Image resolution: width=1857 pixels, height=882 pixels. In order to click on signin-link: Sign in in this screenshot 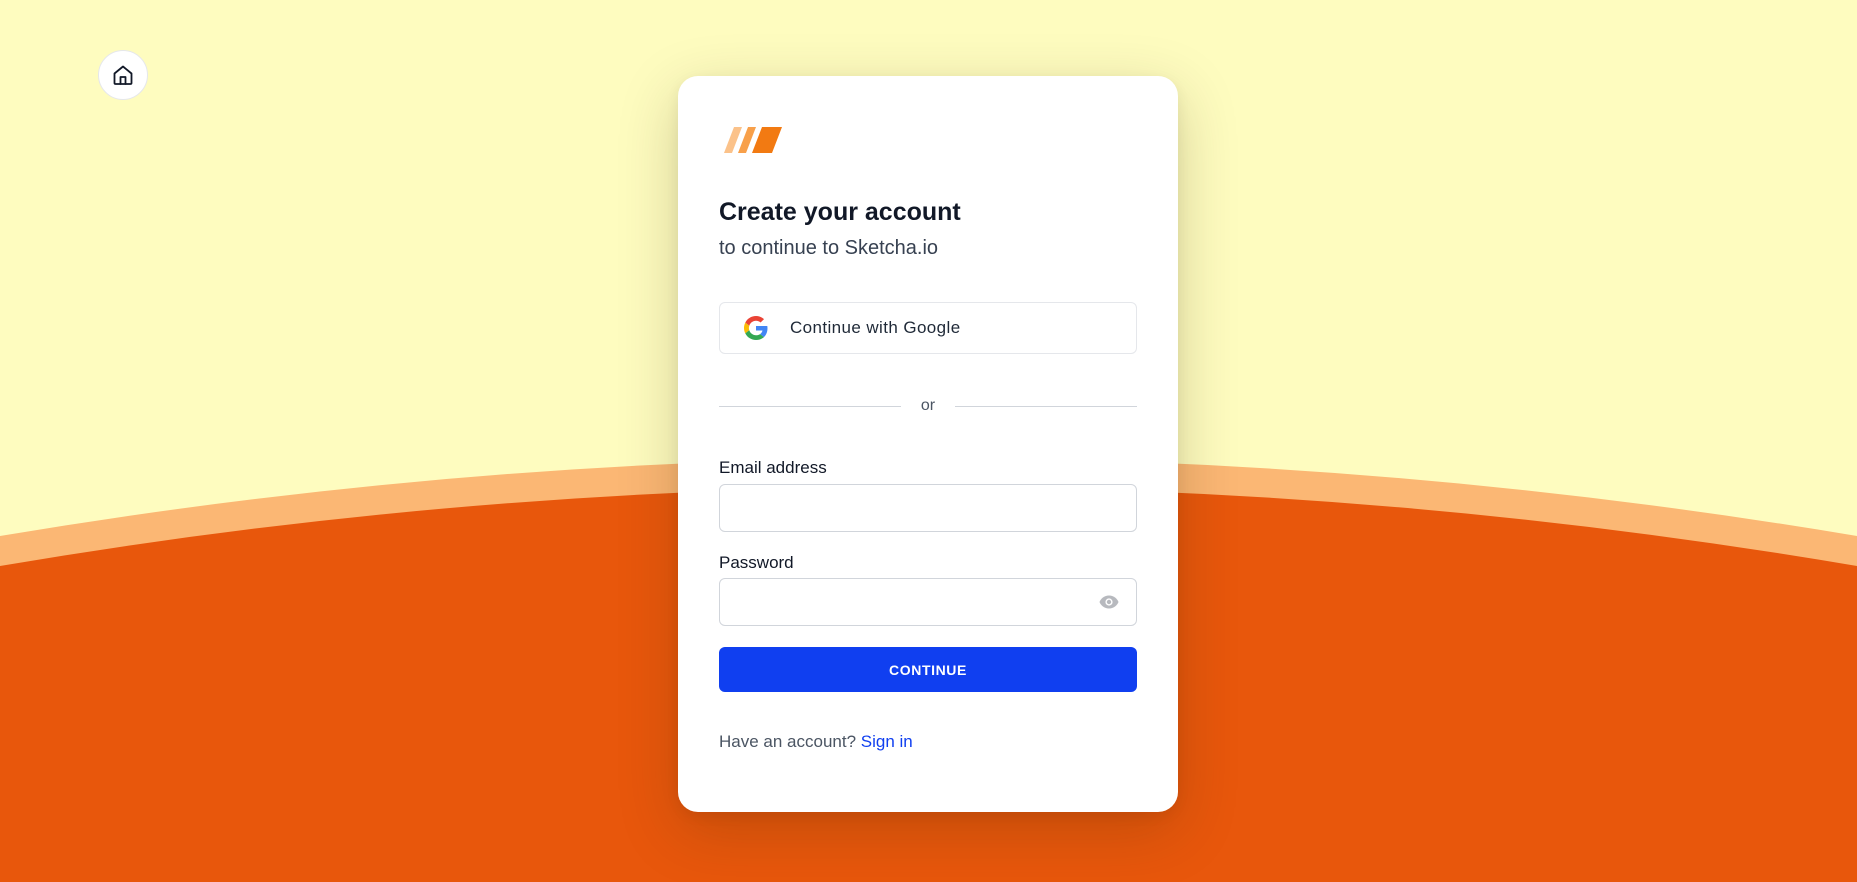, I will do `click(887, 741)`.